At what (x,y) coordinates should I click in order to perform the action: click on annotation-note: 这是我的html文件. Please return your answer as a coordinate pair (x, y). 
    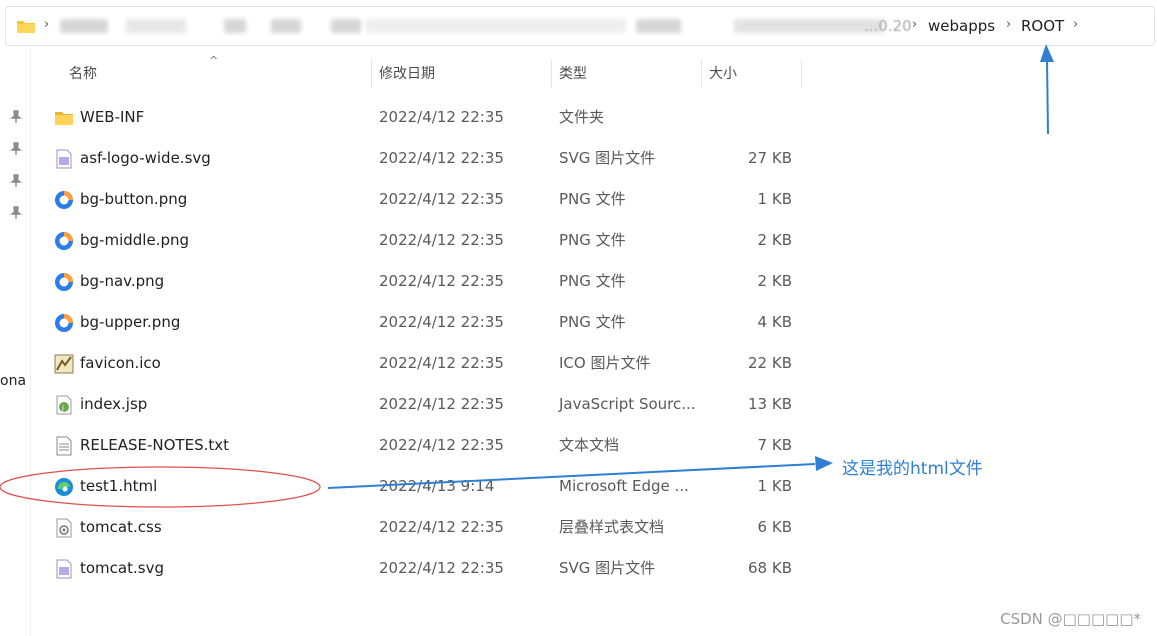
    Looking at the image, I should click on (912, 469).